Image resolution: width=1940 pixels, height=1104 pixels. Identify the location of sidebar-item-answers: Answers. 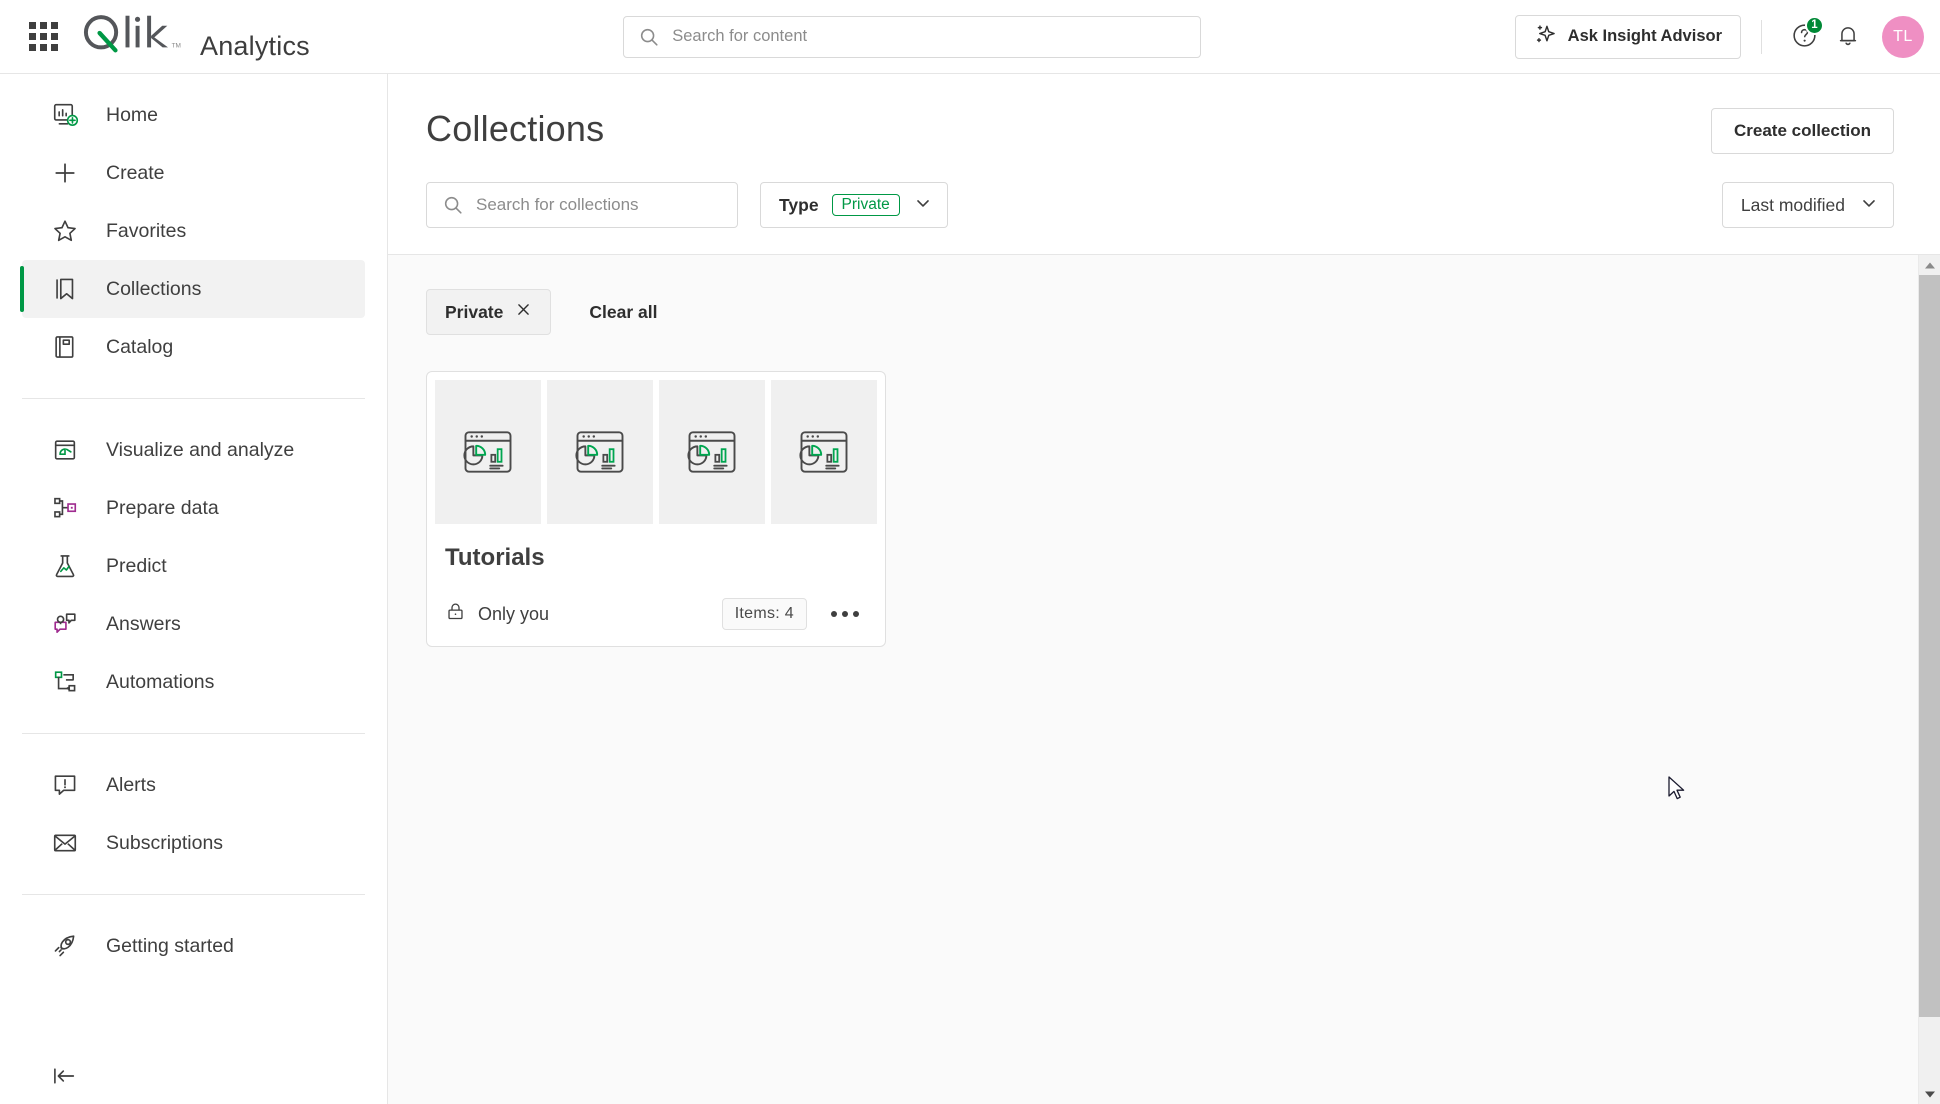
(193, 624).